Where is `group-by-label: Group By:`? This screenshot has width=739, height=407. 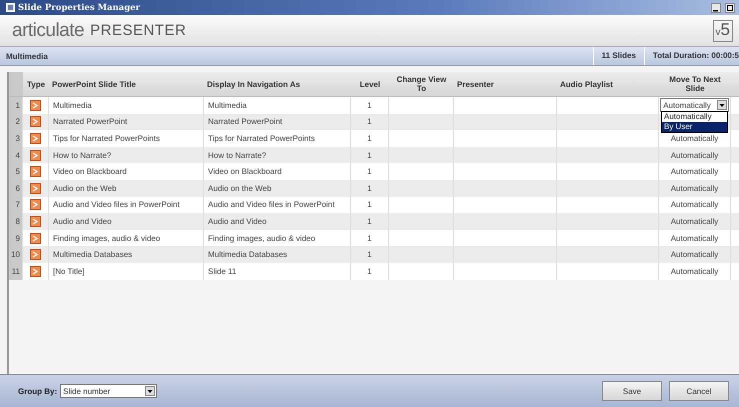
group-by-label: Group By: is located at coordinates (38, 391).